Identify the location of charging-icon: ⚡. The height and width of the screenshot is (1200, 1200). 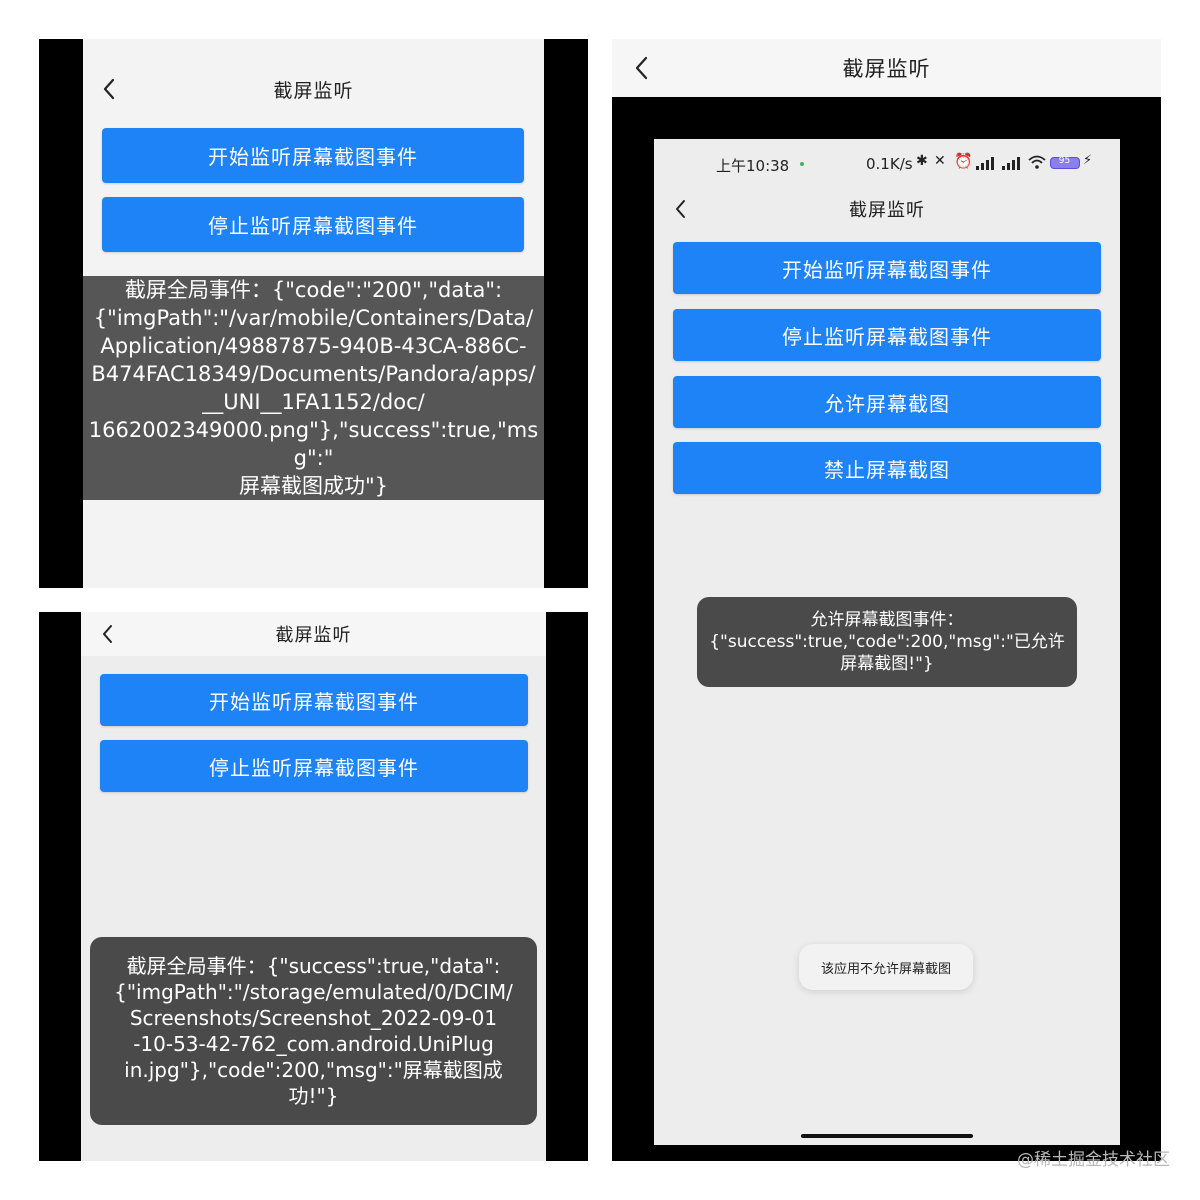
(1088, 160).